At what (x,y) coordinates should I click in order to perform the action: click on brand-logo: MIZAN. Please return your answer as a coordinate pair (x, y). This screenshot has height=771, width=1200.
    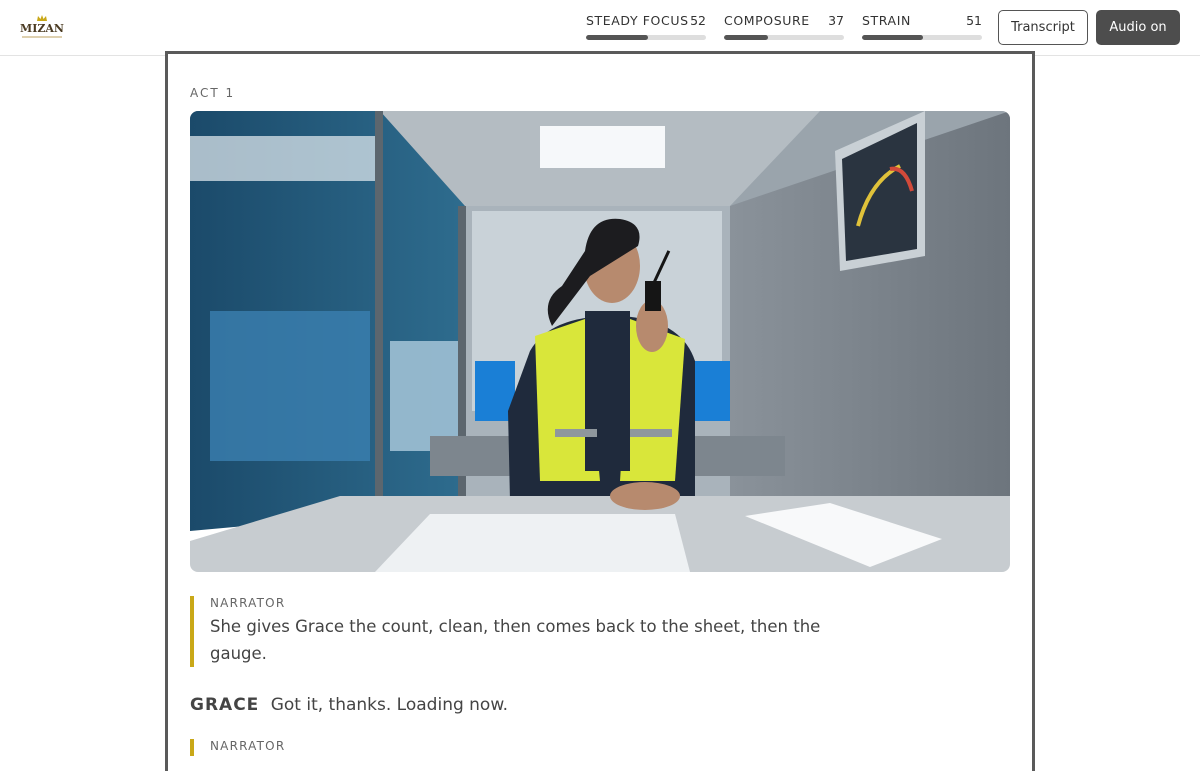
    Looking at the image, I should click on (42, 28).